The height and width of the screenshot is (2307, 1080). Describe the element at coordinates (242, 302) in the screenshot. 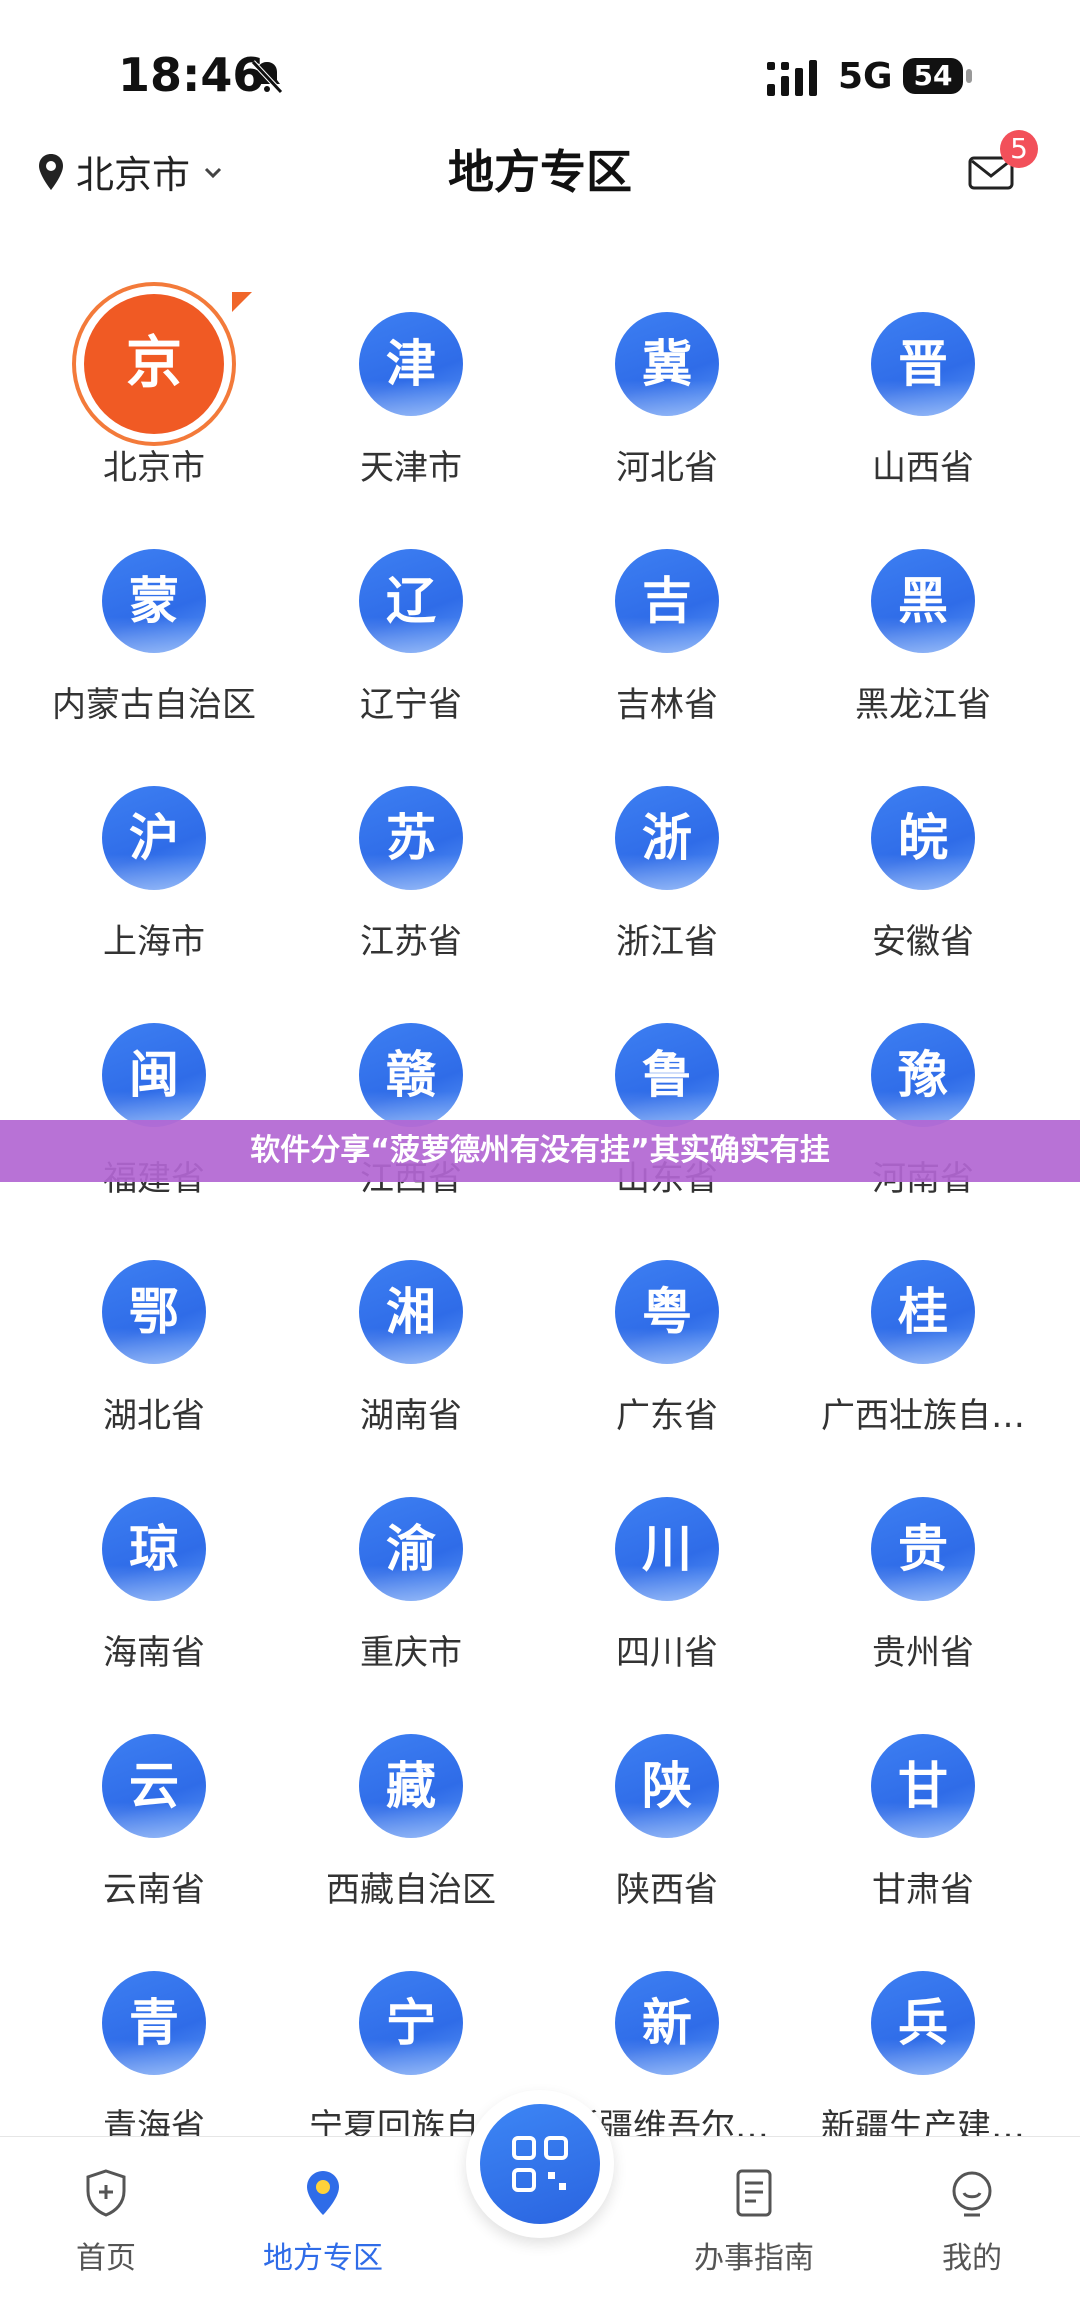

I see `selected-corner-marker` at that location.